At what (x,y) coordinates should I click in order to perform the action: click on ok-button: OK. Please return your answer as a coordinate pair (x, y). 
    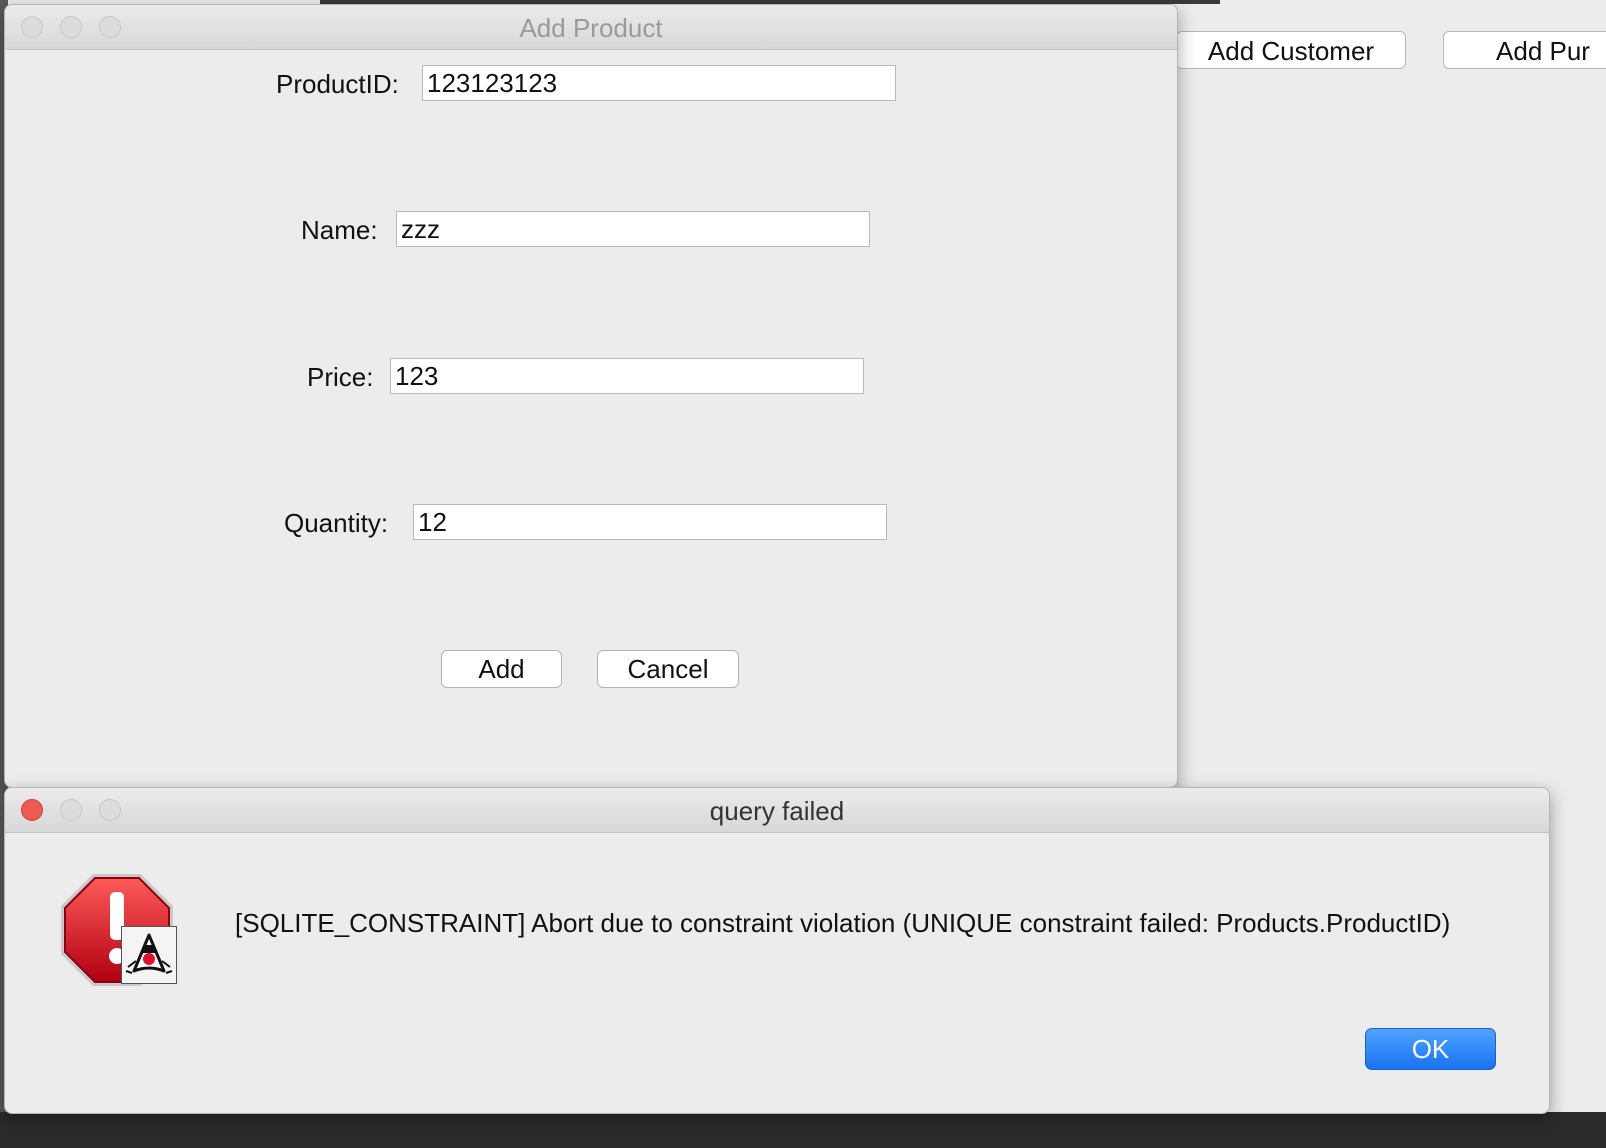
    Looking at the image, I should click on (1430, 1049).